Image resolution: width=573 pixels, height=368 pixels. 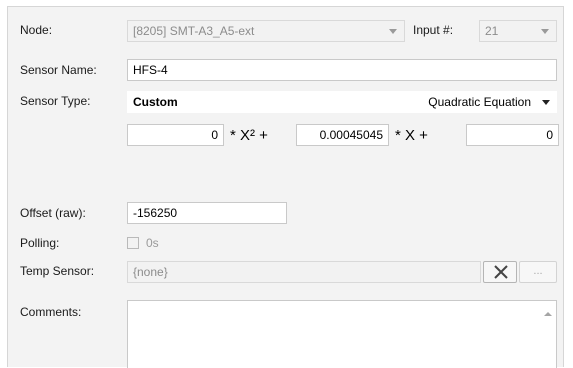 What do you see at coordinates (411, 135) in the screenshot?
I see `x-label: * X +` at bounding box center [411, 135].